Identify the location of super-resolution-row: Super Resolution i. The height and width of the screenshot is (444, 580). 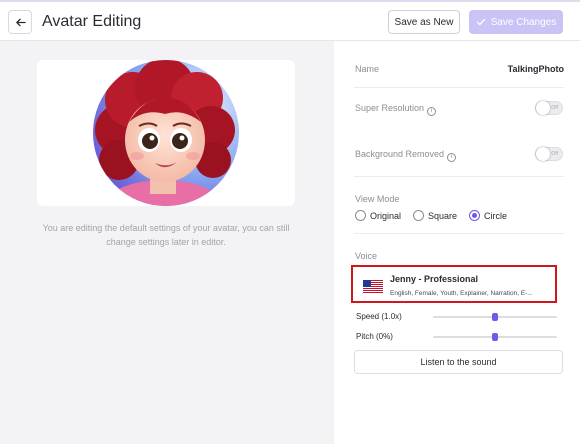
(396, 109).